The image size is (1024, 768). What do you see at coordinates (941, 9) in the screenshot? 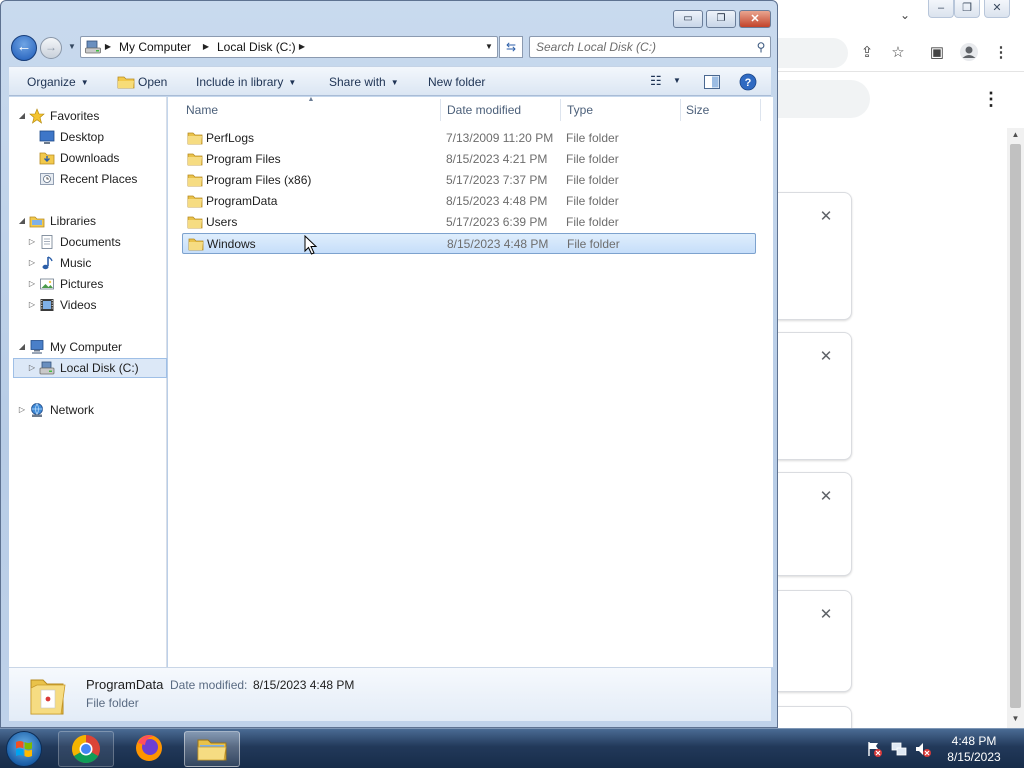
I see `browser-minimize-button: –` at bounding box center [941, 9].